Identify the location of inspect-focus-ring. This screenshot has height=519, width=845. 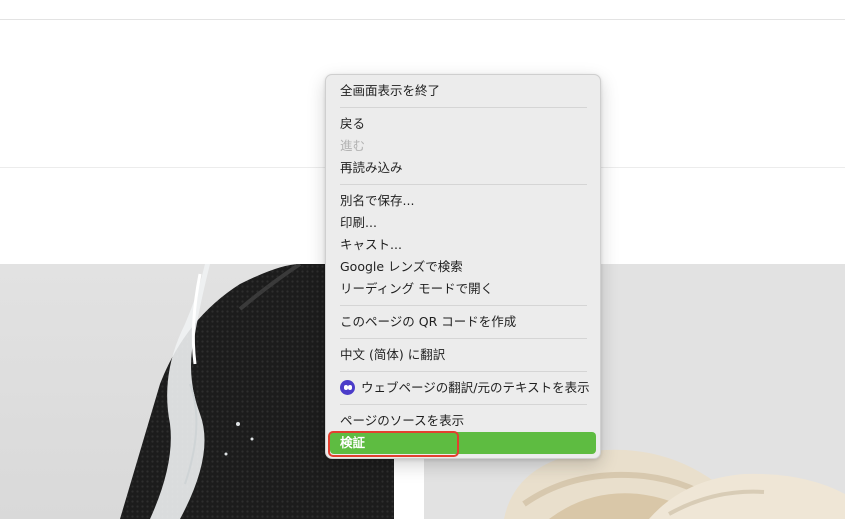
(393, 444).